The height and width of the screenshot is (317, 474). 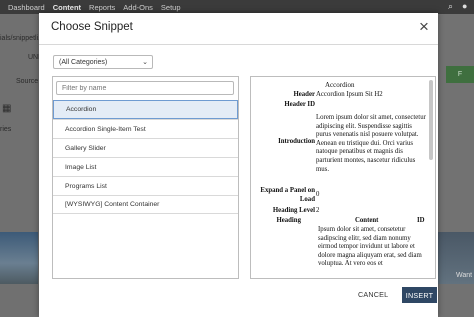 What do you see at coordinates (27, 81) in the screenshot?
I see `background-source: Source` at bounding box center [27, 81].